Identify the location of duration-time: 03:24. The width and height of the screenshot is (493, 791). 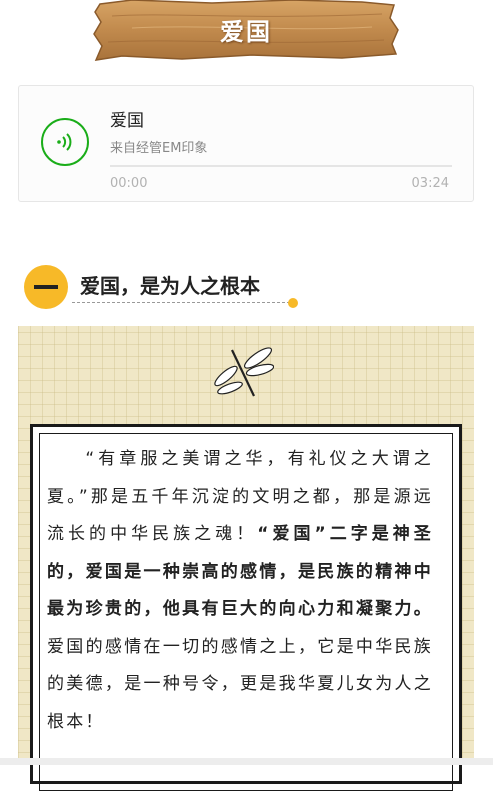
(430, 183).